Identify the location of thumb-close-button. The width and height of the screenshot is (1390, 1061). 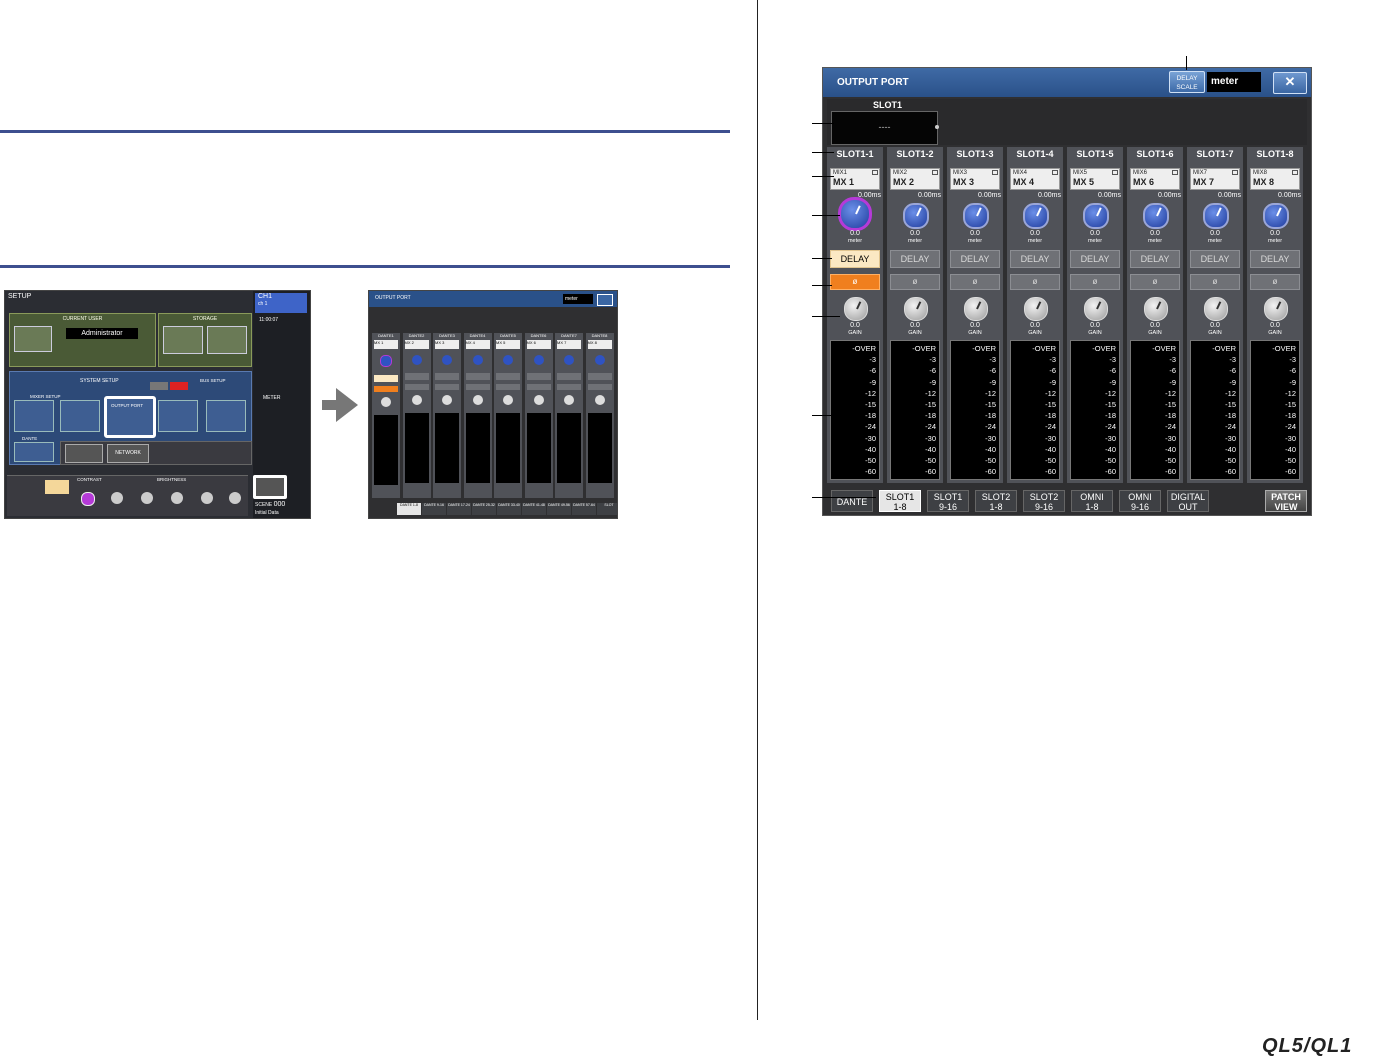
(605, 300).